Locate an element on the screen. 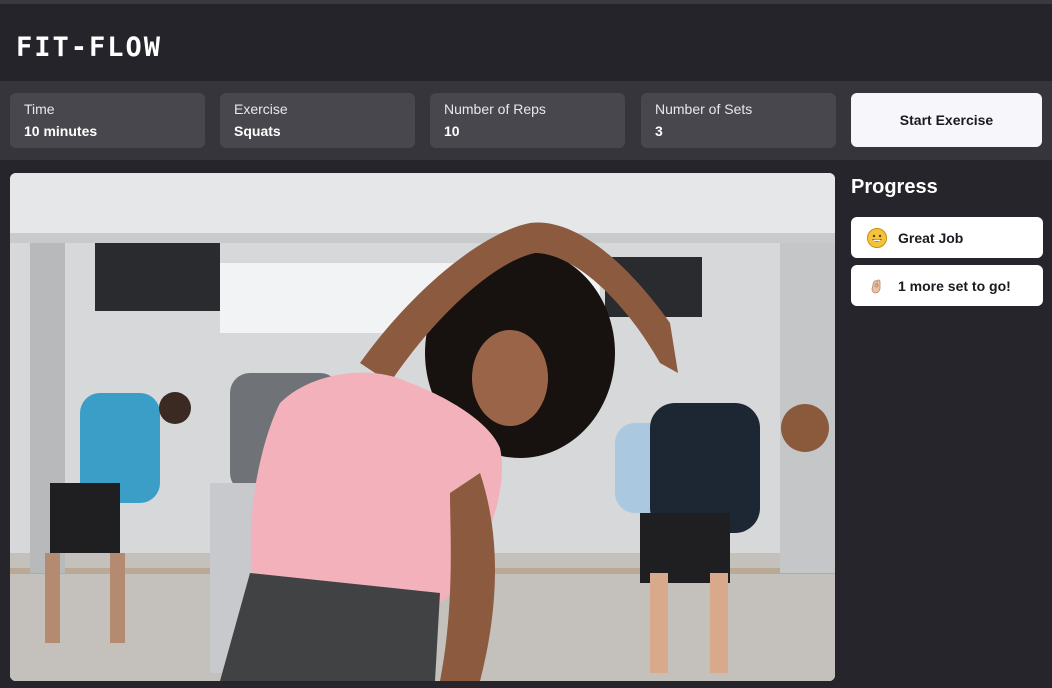 The height and width of the screenshot is (688, 1052). sets-value: 3 is located at coordinates (659, 131).